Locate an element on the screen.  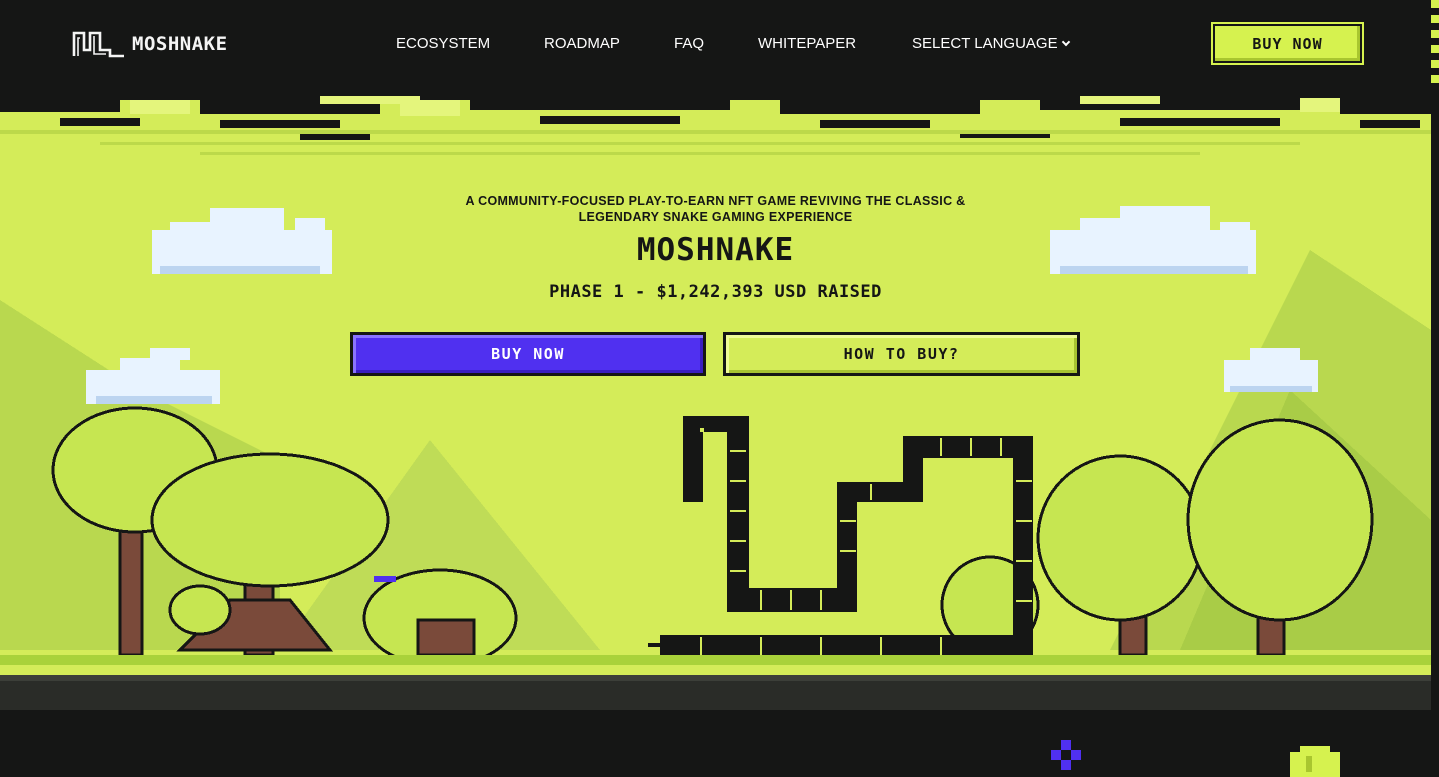
language-select: SELECT LANGUAGE is located at coordinates (991, 43).